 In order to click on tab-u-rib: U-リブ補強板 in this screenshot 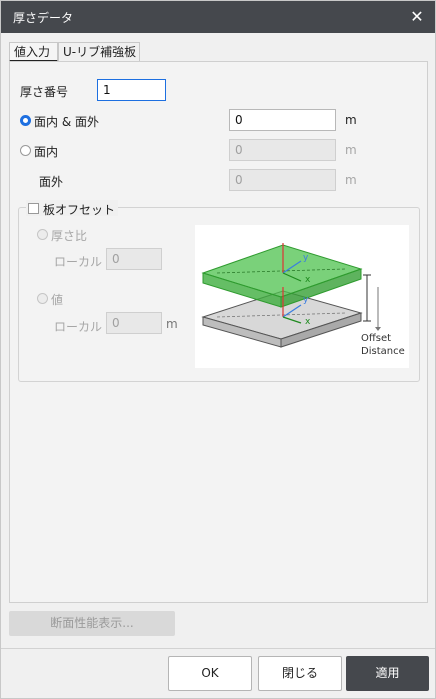, I will do `click(99, 52)`.